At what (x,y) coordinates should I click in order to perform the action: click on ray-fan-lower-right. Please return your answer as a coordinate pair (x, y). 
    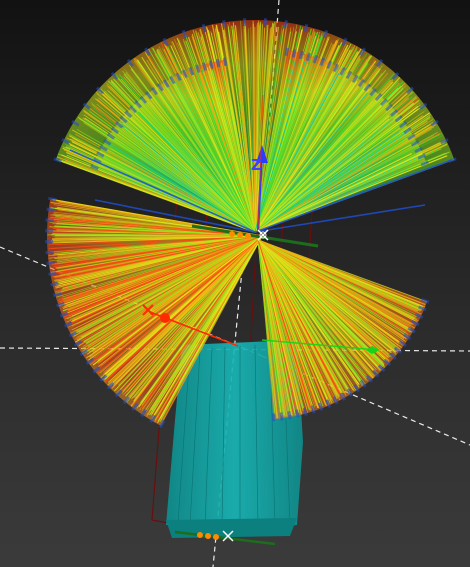
    Looking at the image, I should click on (343, 330).